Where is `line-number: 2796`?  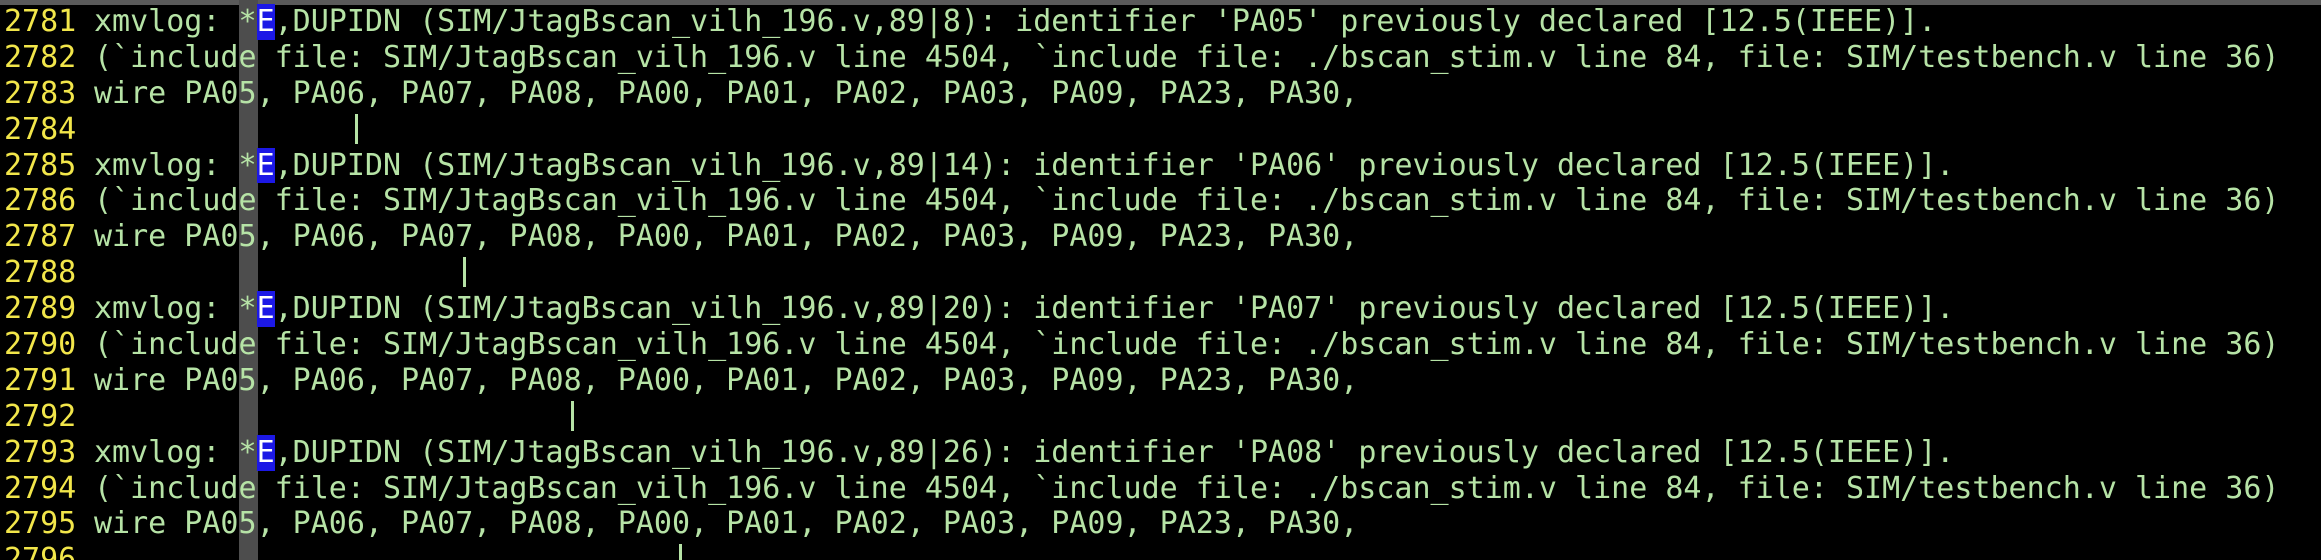 line-number: 2796 is located at coordinates (40, 551).